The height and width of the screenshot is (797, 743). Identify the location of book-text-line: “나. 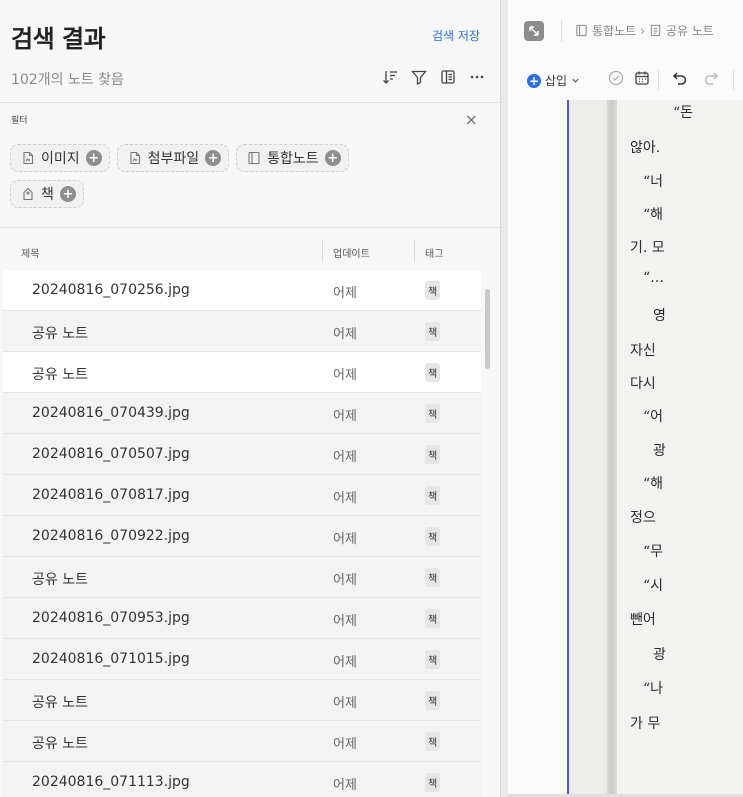
(653, 689).